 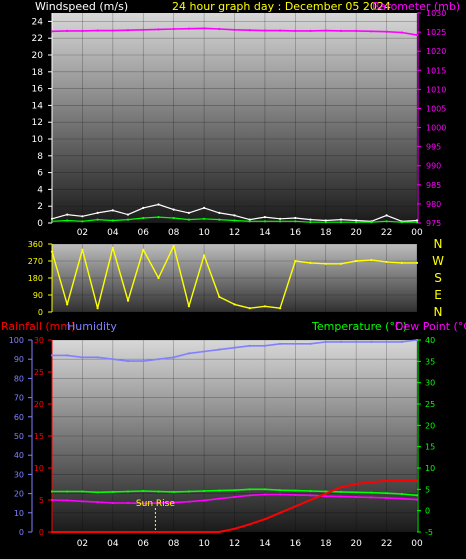 I want to click on x-tick-label: 08, so click(x=174, y=544).